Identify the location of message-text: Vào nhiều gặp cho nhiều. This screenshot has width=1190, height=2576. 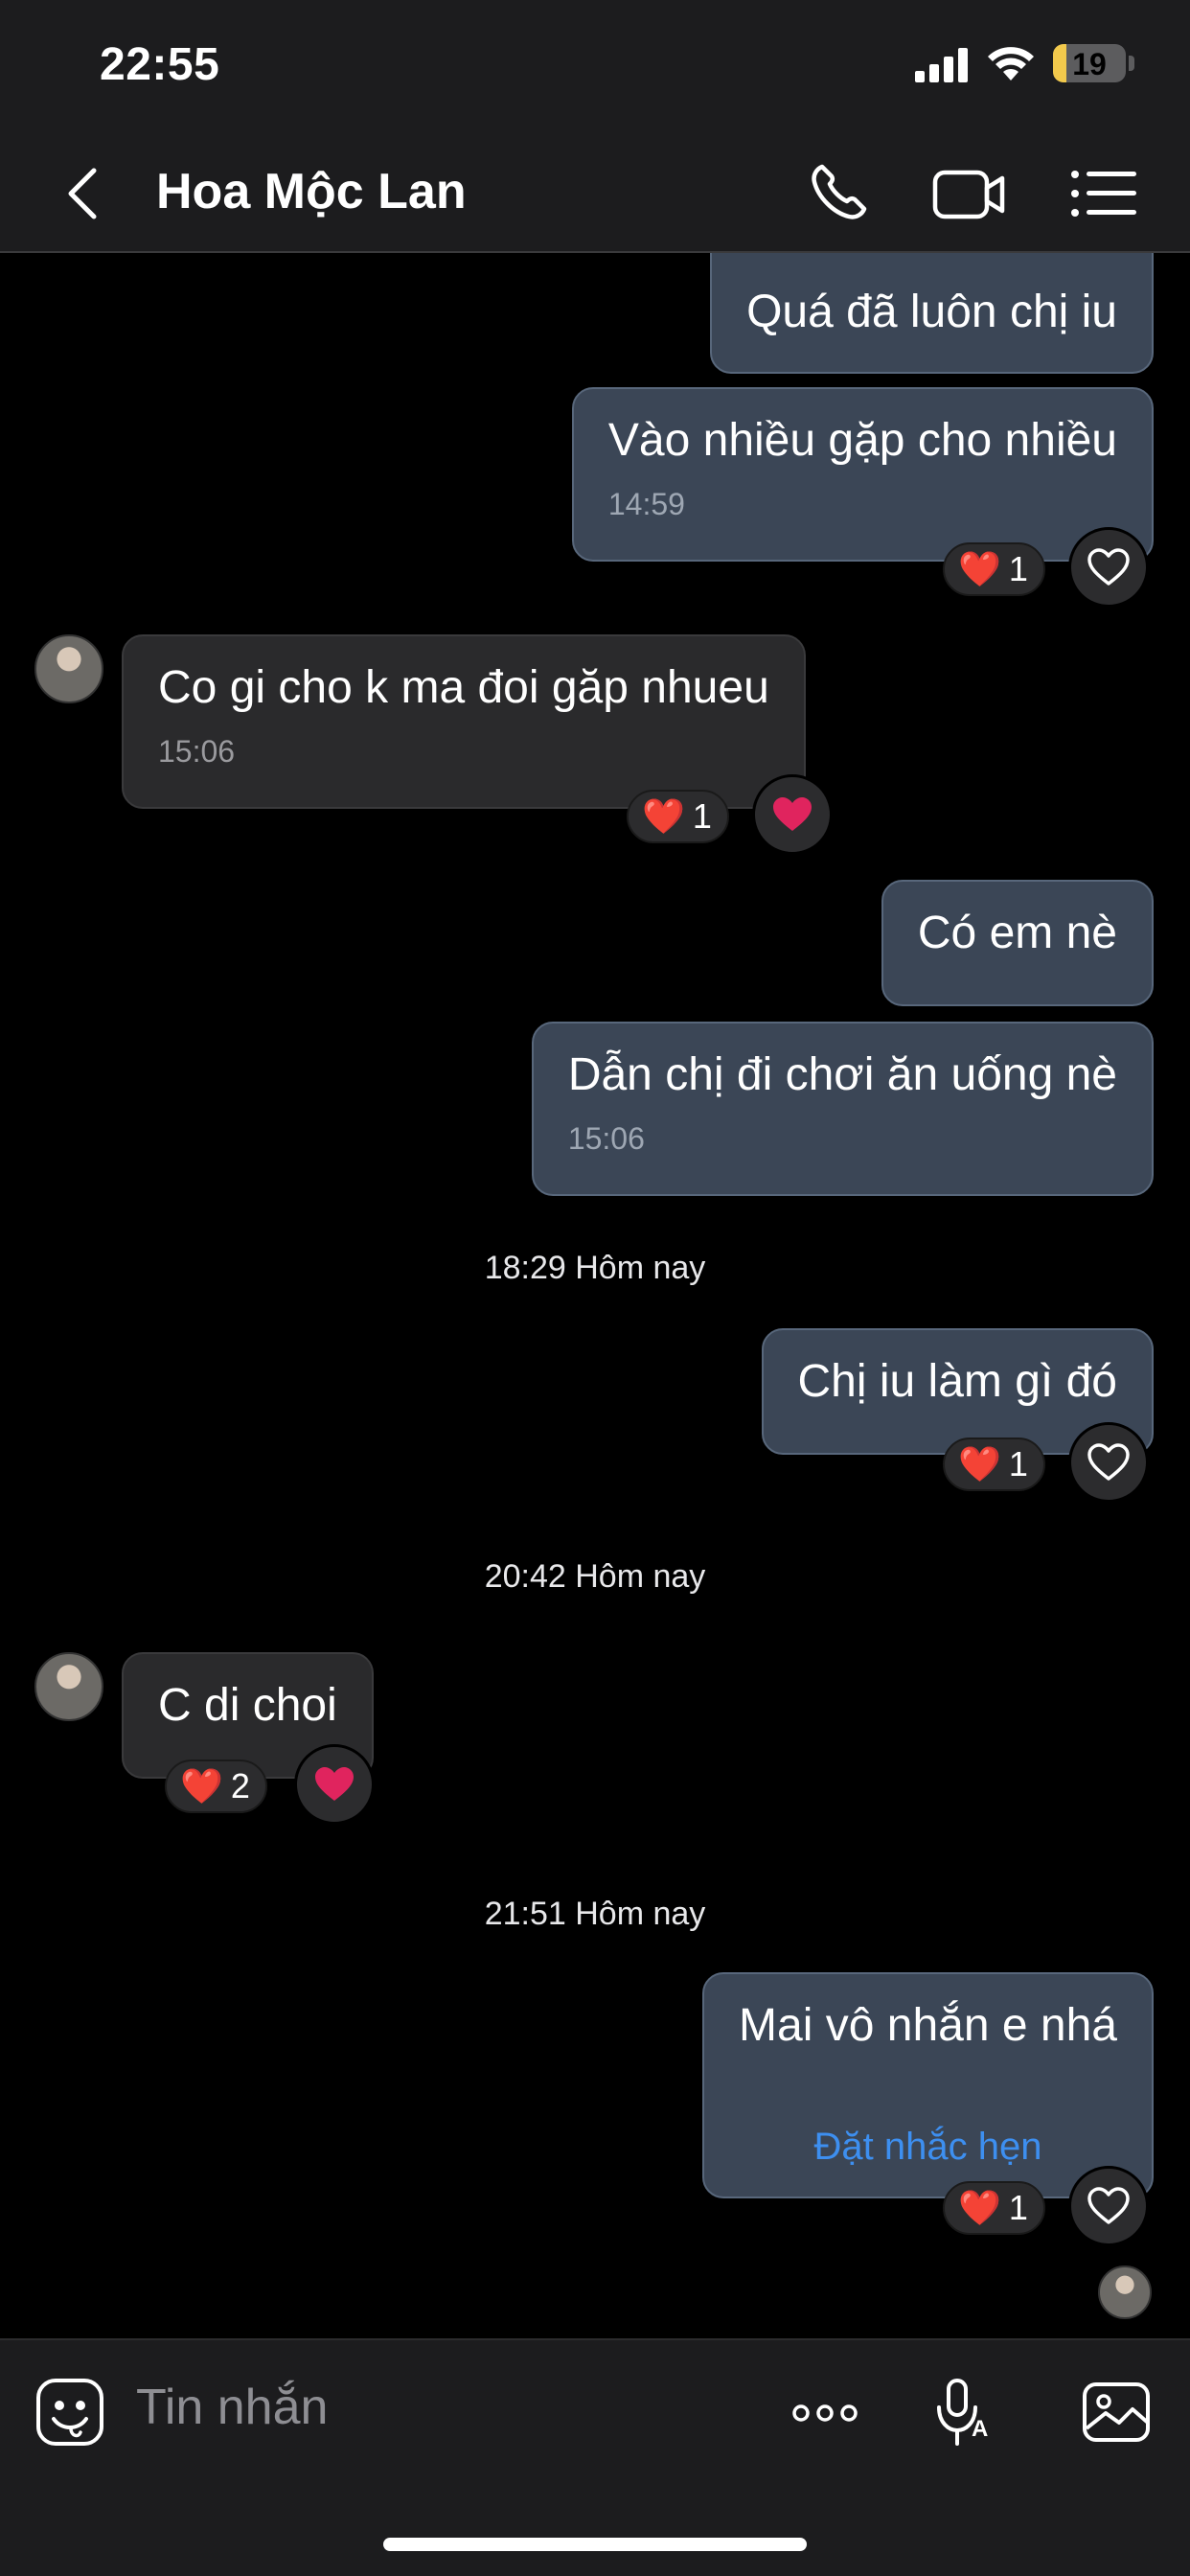
(862, 440).